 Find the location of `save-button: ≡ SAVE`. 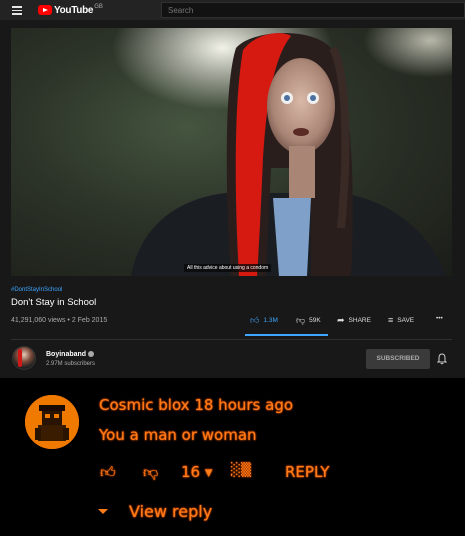

save-button: ≡ SAVE is located at coordinates (401, 320).